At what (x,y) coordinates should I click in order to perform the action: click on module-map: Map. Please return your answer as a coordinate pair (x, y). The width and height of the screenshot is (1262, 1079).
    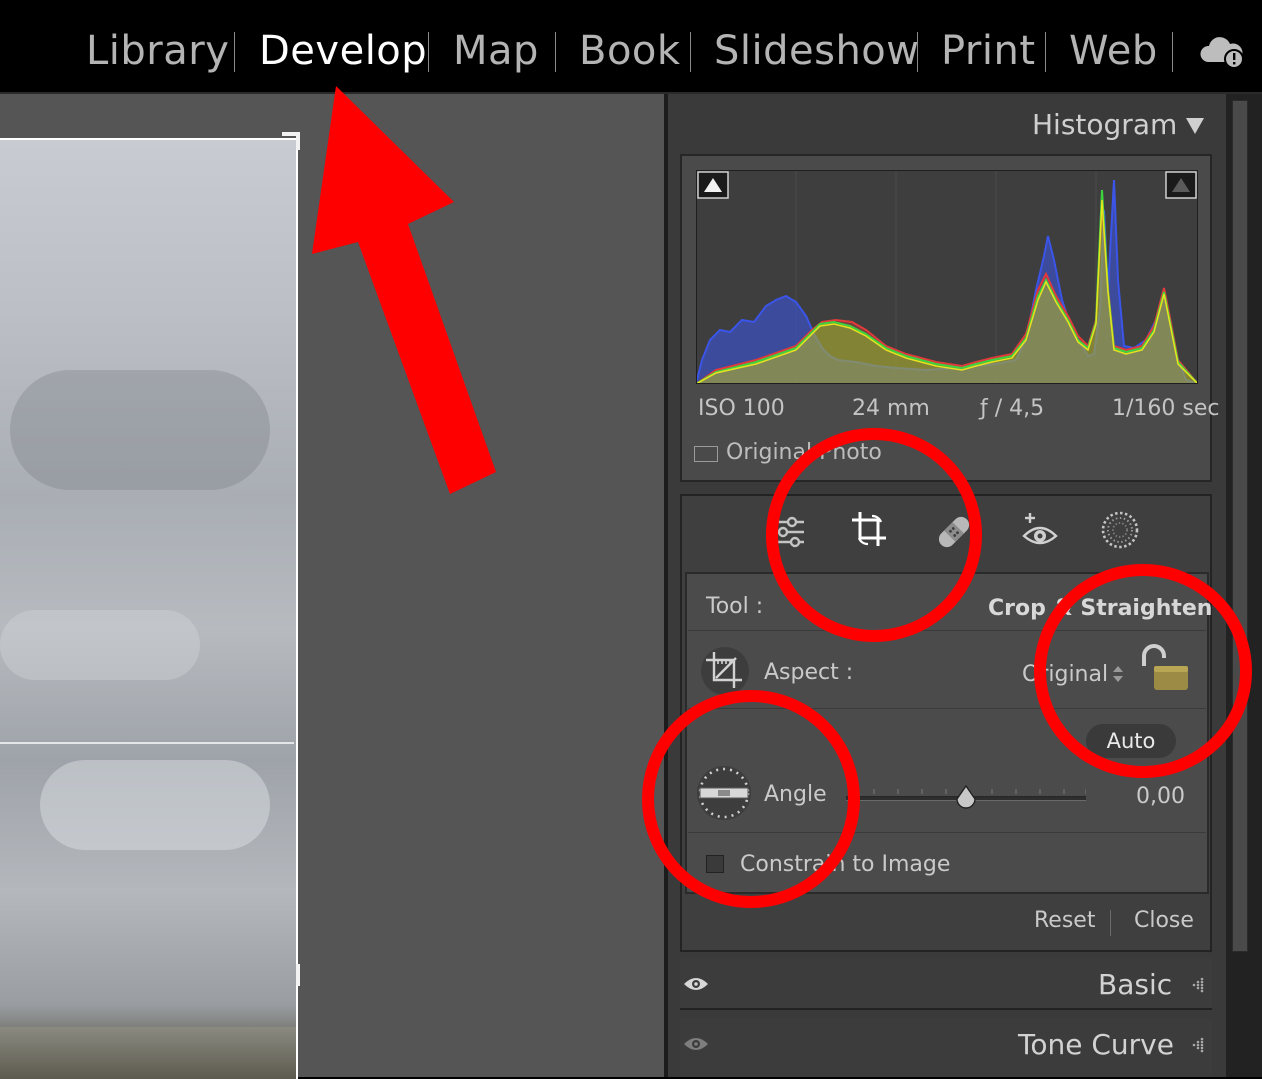
    Looking at the image, I should click on (496, 51).